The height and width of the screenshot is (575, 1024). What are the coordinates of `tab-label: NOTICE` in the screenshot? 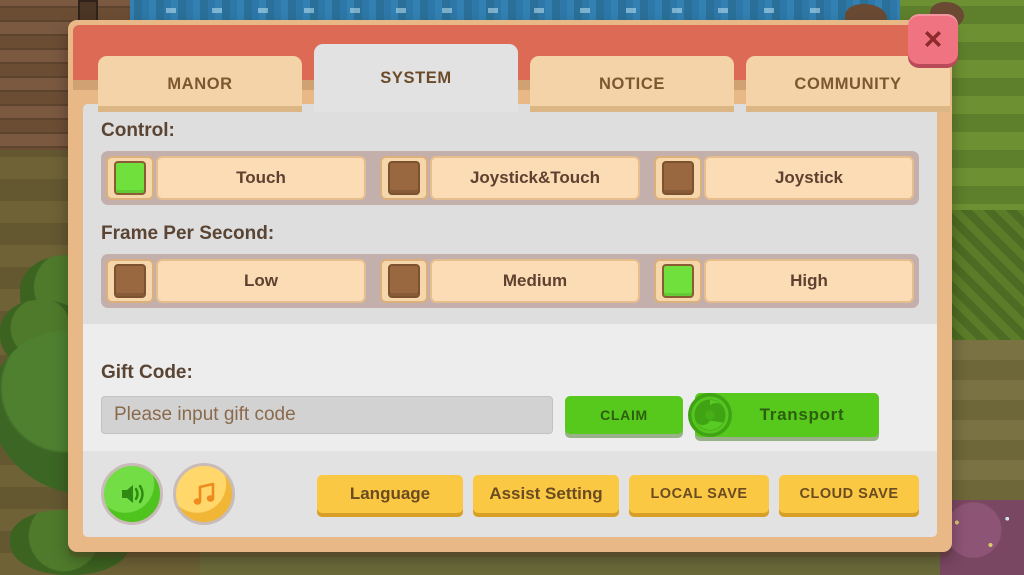 It's located at (632, 83).